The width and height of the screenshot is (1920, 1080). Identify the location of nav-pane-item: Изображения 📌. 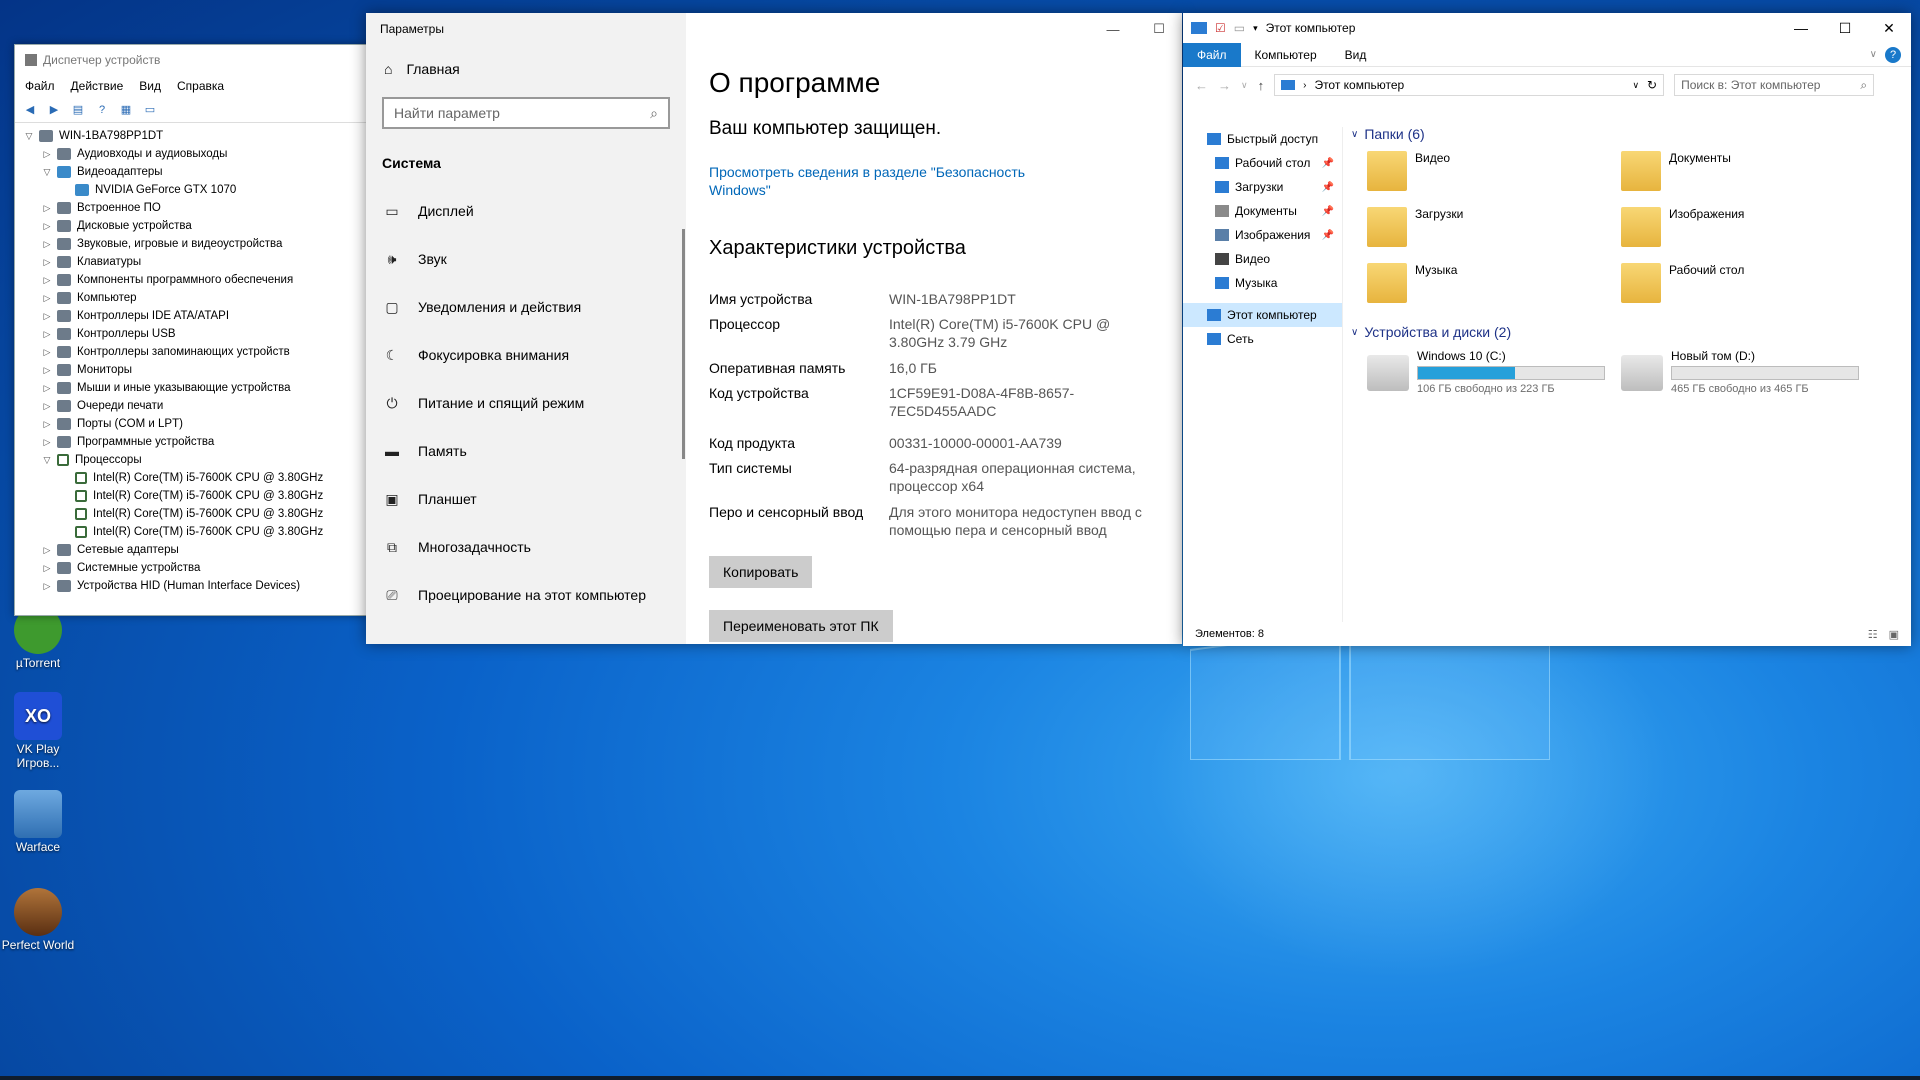
(1262, 235).